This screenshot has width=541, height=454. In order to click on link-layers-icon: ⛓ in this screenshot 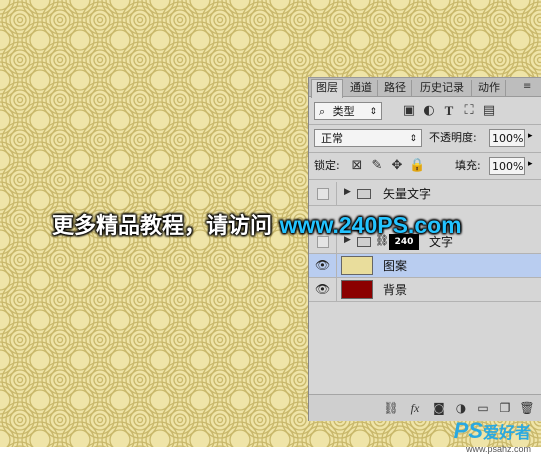, I will do `click(391, 408)`.